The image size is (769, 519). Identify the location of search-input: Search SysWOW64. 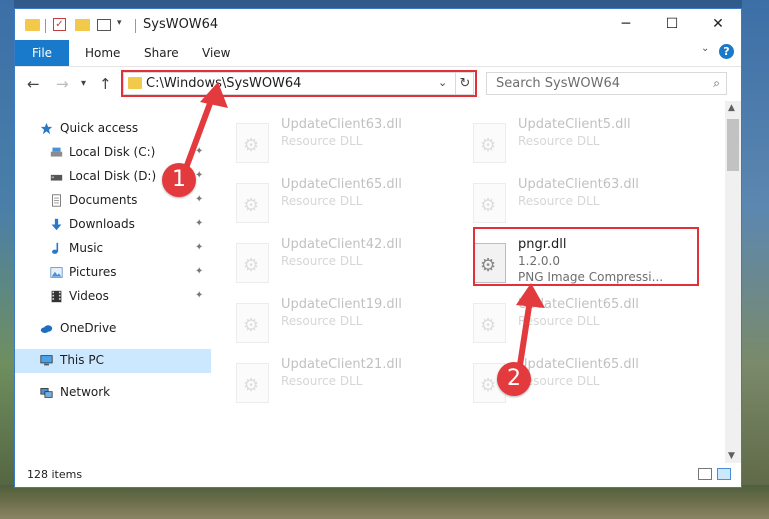
(558, 83).